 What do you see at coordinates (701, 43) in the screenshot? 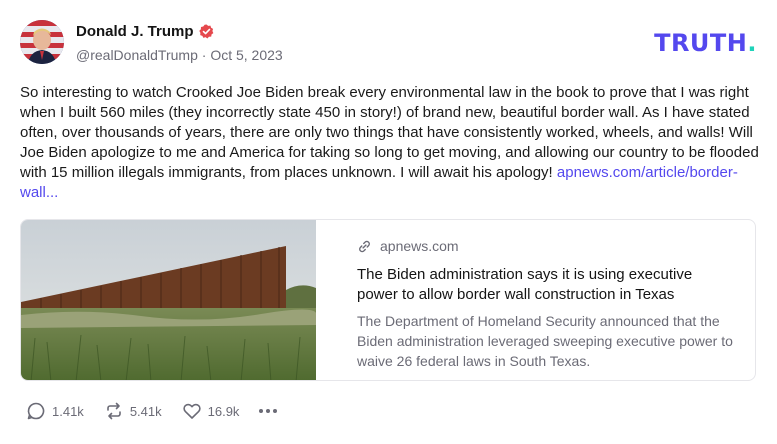
I see `truth-logo-text: TRUTH` at bounding box center [701, 43].